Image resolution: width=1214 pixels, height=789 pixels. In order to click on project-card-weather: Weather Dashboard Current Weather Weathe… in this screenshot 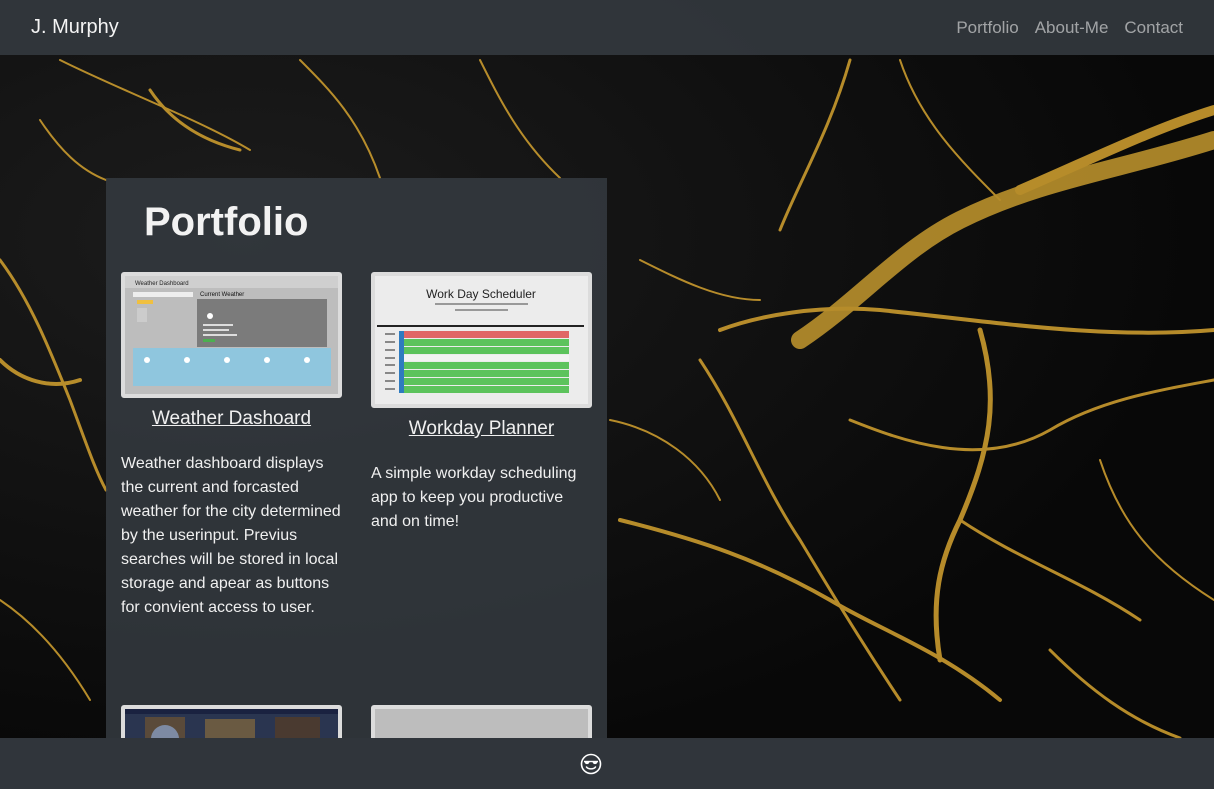, I will do `click(231, 446)`.